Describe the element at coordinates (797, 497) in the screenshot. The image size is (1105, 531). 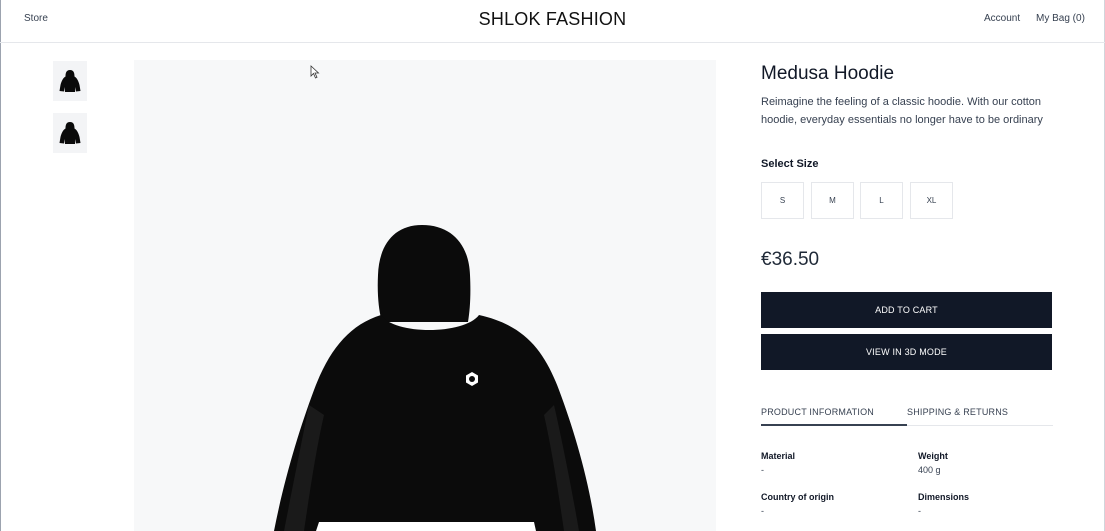
I see `spec-origin-label: Country of origin` at that location.